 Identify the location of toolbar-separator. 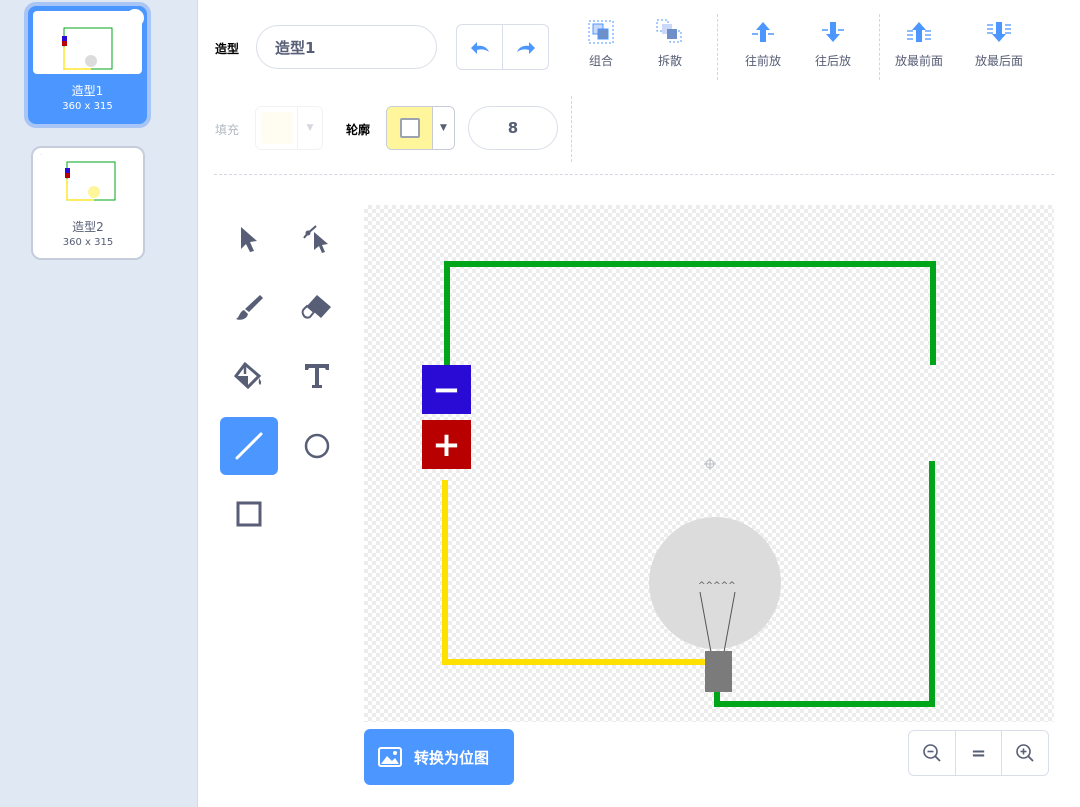
(634, 174).